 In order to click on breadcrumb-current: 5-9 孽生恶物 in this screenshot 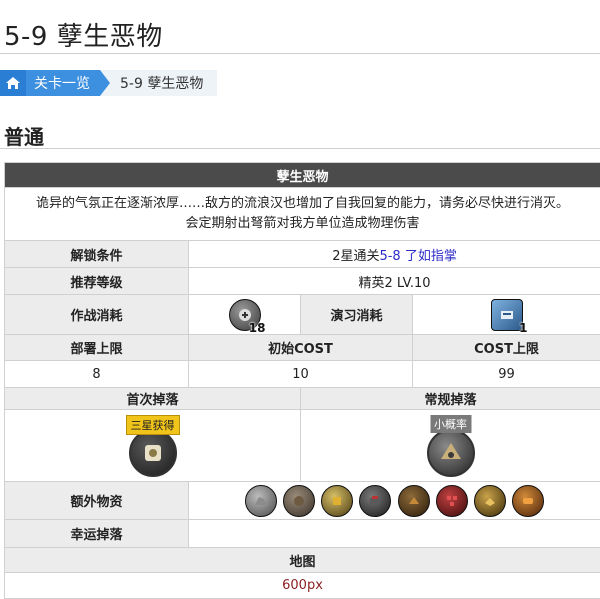, I will do `click(159, 83)`.